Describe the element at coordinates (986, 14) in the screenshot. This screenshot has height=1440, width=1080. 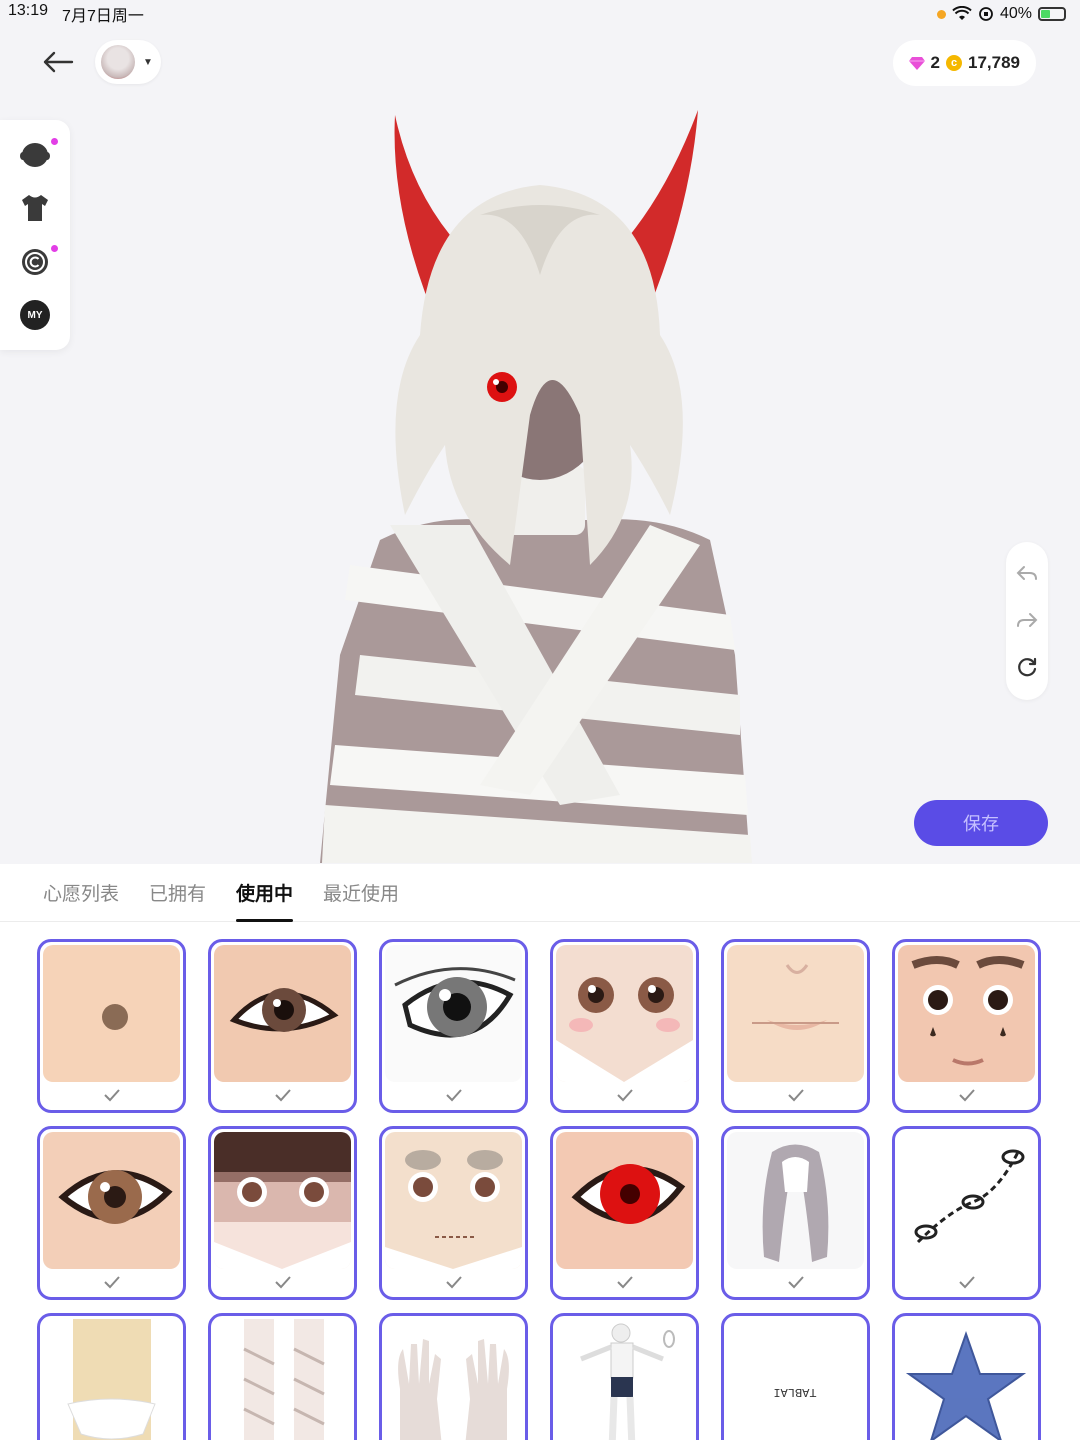
I see `orientation-lock-icon` at that location.